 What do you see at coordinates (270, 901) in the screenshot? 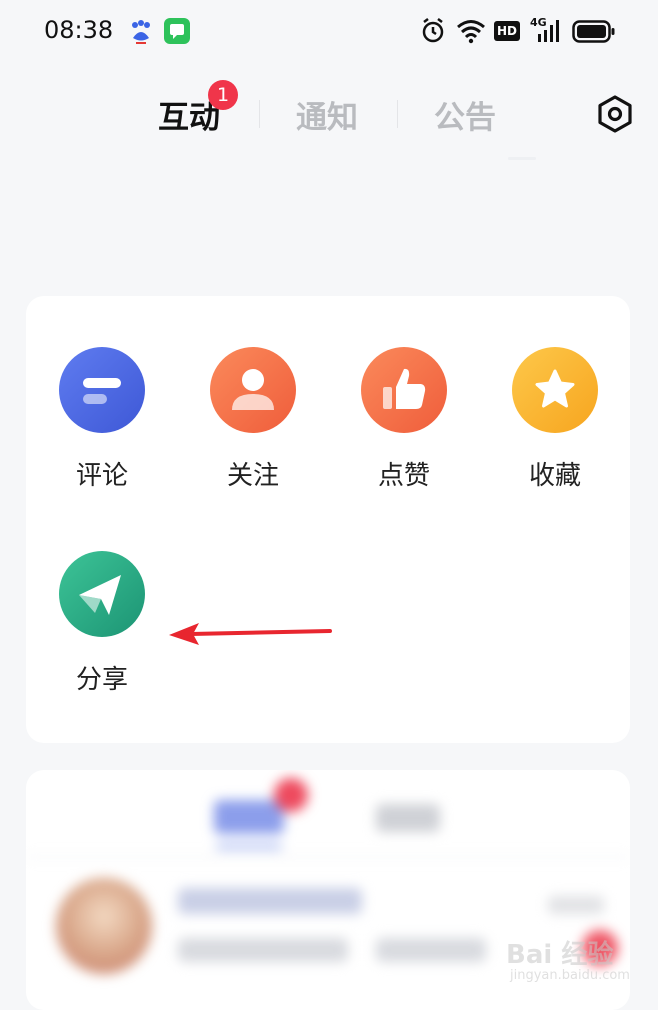
I see `blurred-username` at bounding box center [270, 901].